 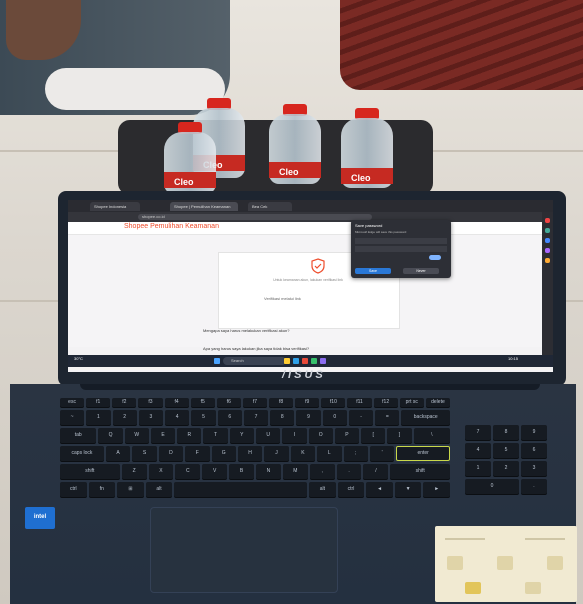 What do you see at coordinates (144, 453) in the screenshot?
I see `key: S` at bounding box center [144, 453].